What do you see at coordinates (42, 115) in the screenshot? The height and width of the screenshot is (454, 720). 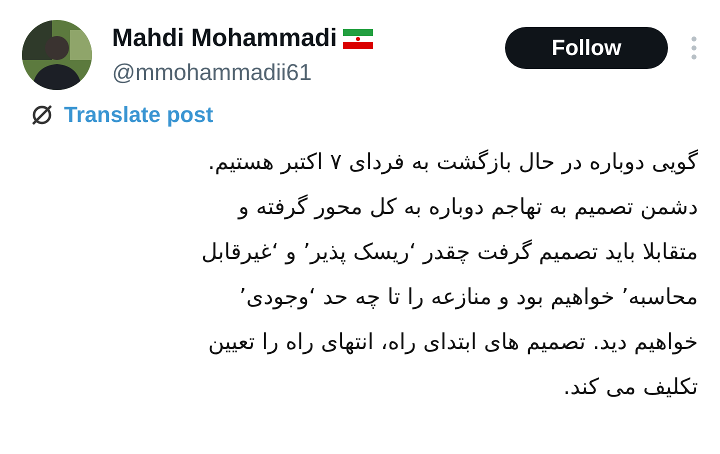 I see `translate-icon` at bounding box center [42, 115].